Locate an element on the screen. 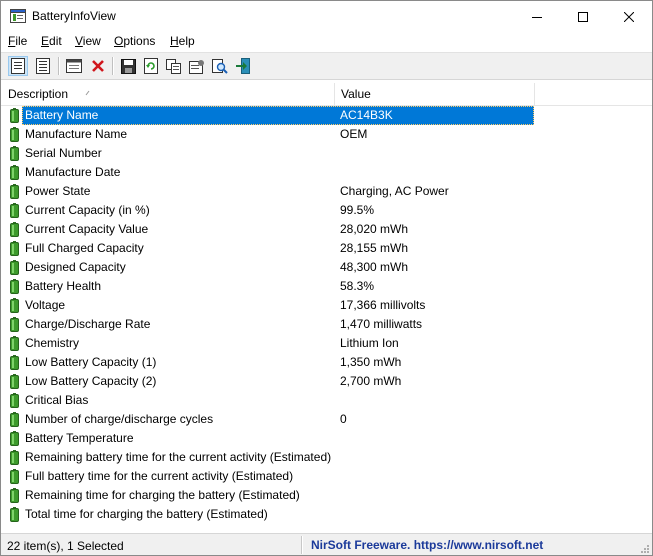 The height and width of the screenshot is (556, 653). cell-value: OEM is located at coordinates (354, 134).